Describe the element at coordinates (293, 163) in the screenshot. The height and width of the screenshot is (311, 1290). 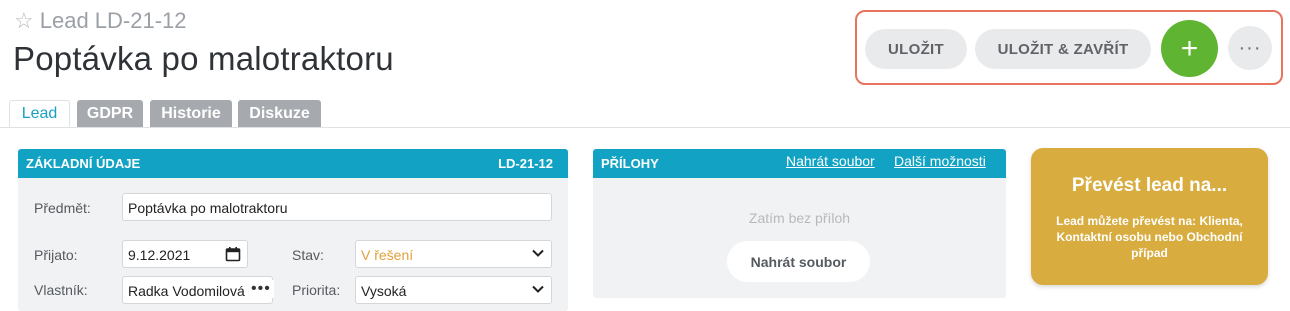
I see `basic-info-header: ZÁKLADNÍ ÚDAJE LD-21-12` at that location.